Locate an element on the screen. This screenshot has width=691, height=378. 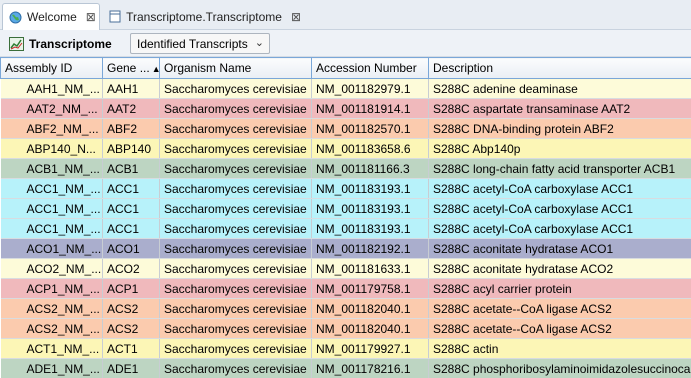
cell-description: S288C acyl carrier protein is located at coordinates (559, 288).